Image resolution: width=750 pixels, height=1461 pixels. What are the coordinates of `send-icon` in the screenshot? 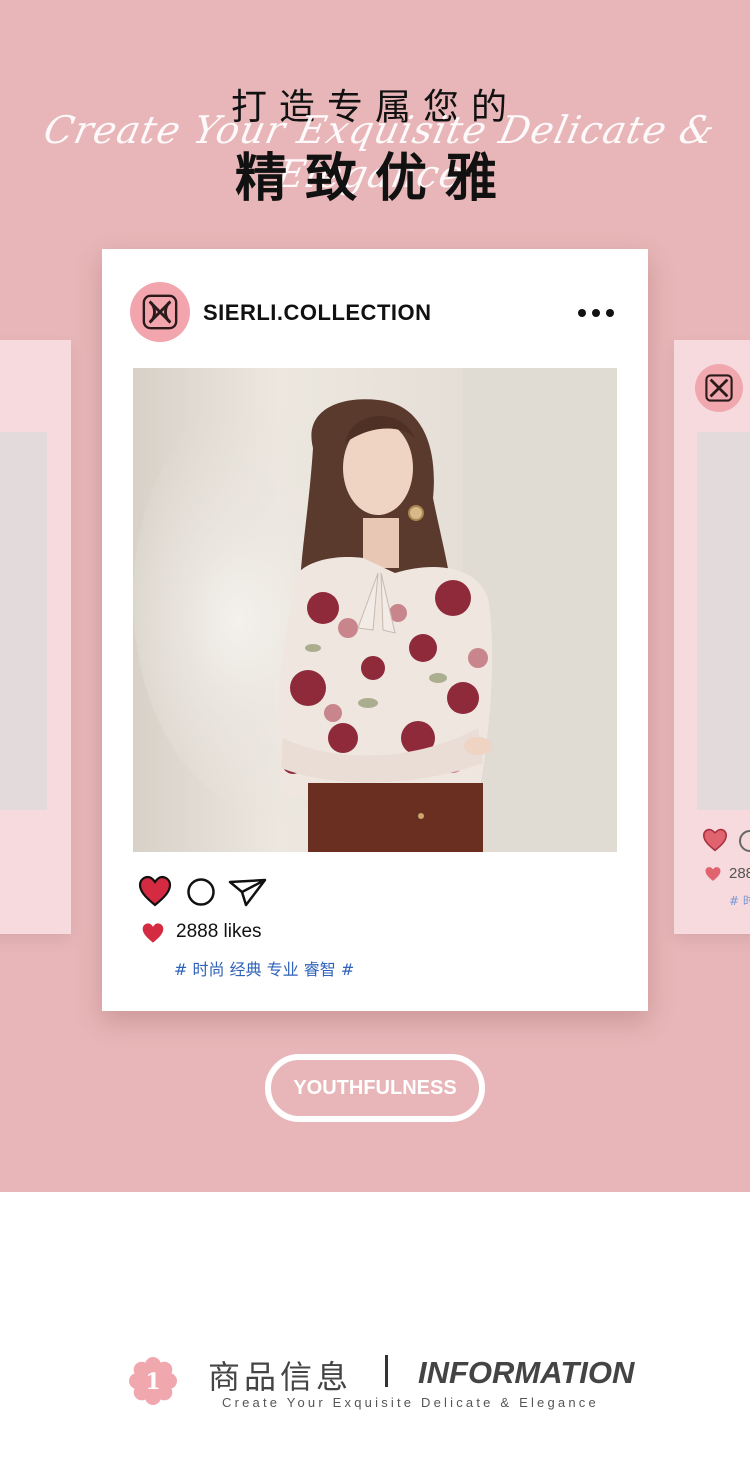 It's located at (248, 892).